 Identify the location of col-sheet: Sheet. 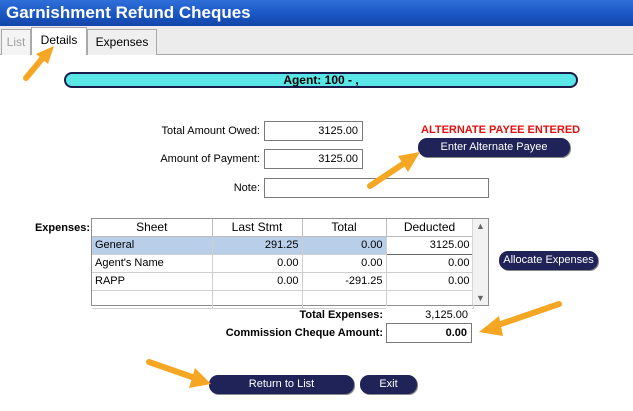
(152, 228).